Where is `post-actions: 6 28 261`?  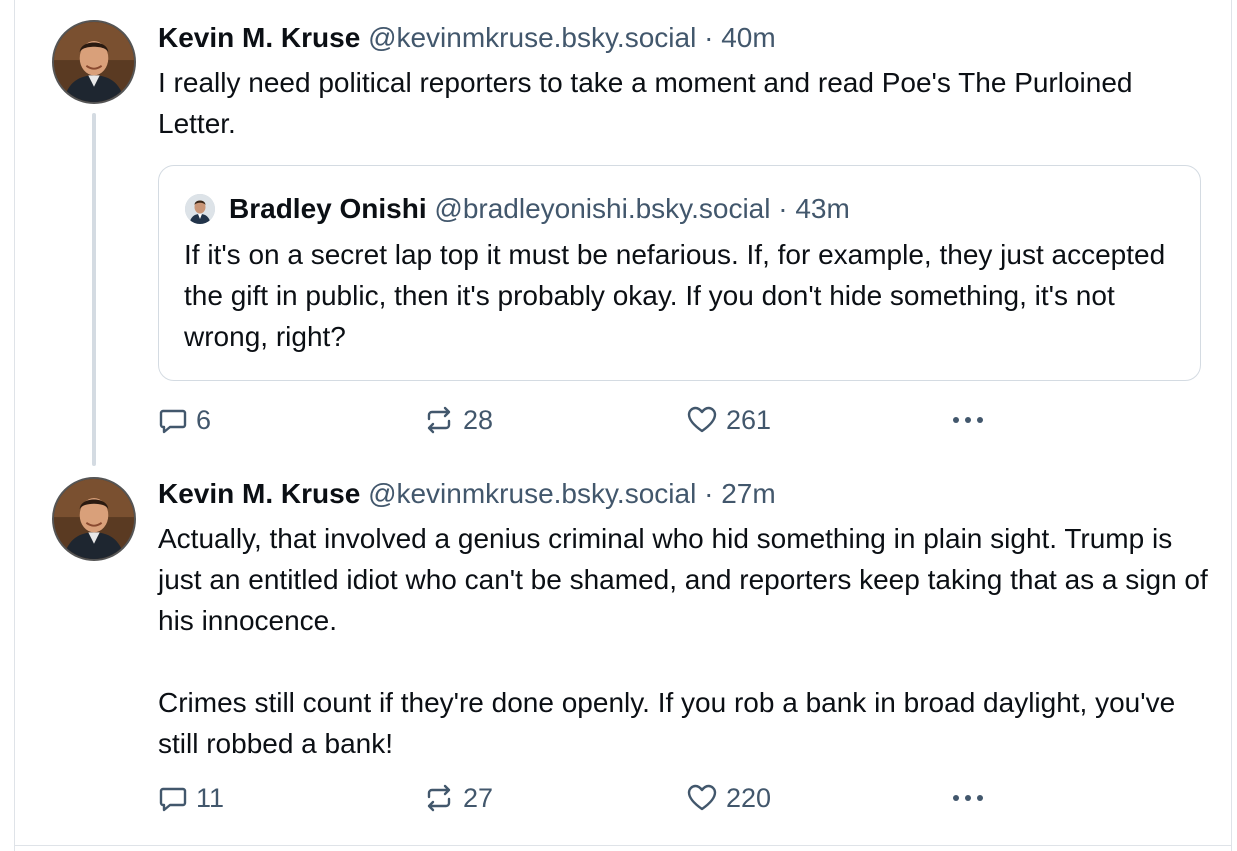 post-actions: 6 28 261 is located at coordinates (608, 420).